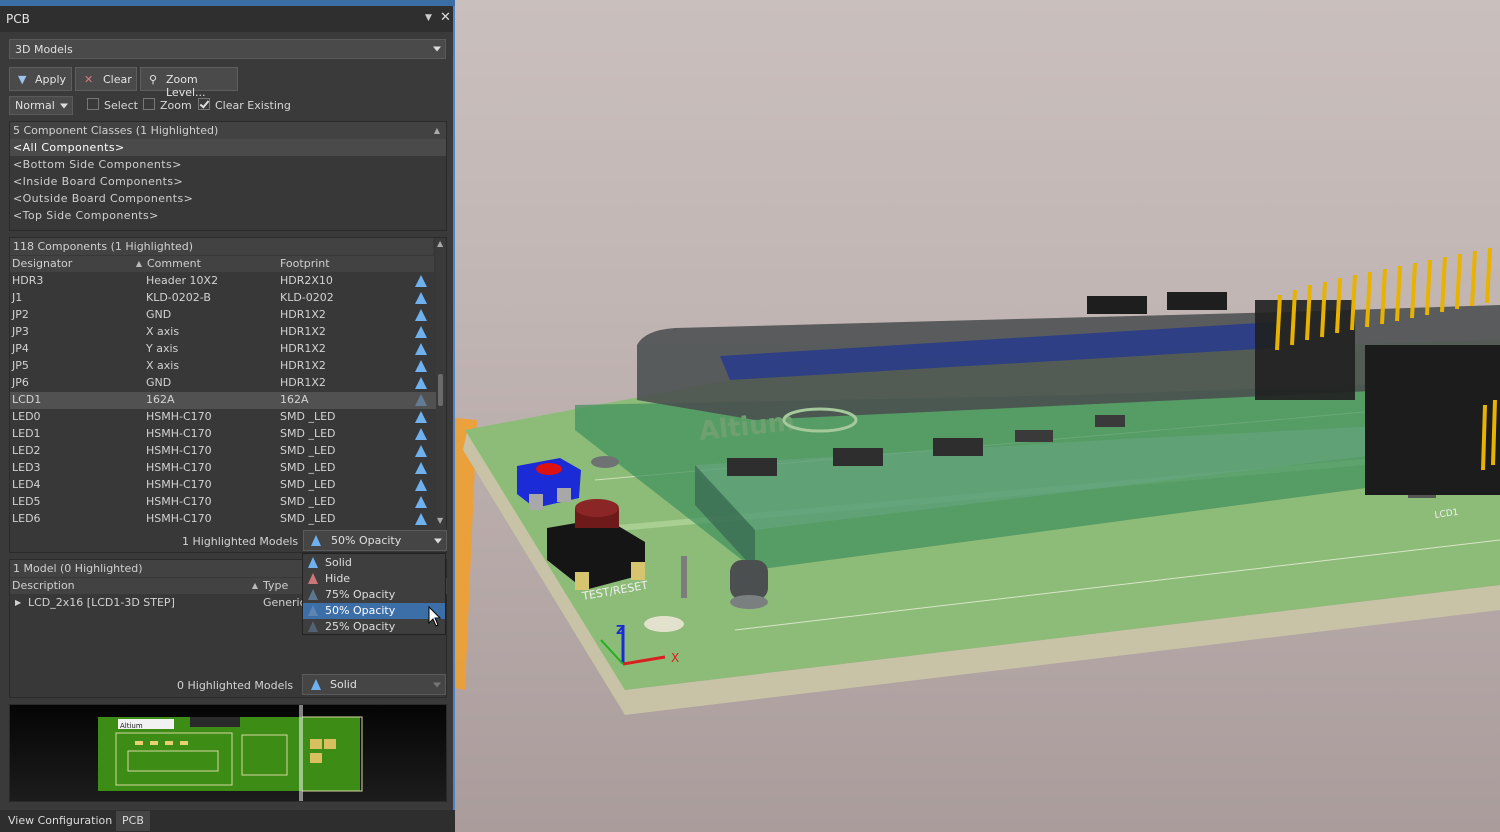  I want to click on board-logo-text: Altium, so click(131, 726).